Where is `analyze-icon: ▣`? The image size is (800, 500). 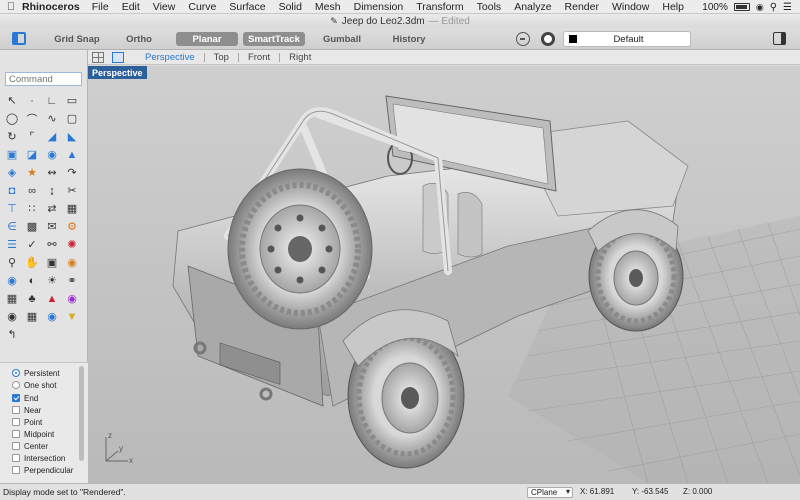 analyze-icon: ▣ is located at coordinates (52, 262).